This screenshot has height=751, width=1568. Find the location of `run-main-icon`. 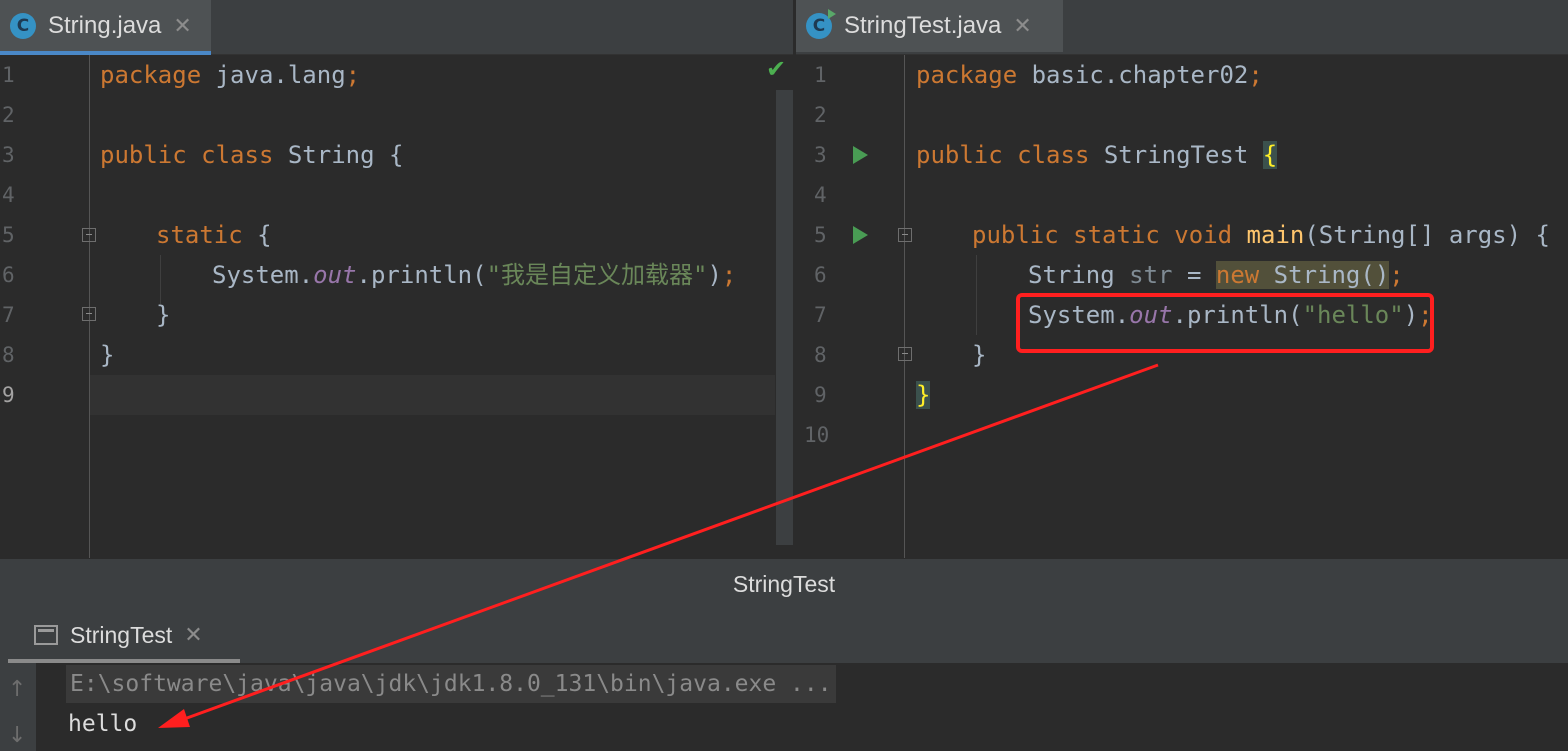

run-main-icon is located at coordinates (860, 235).